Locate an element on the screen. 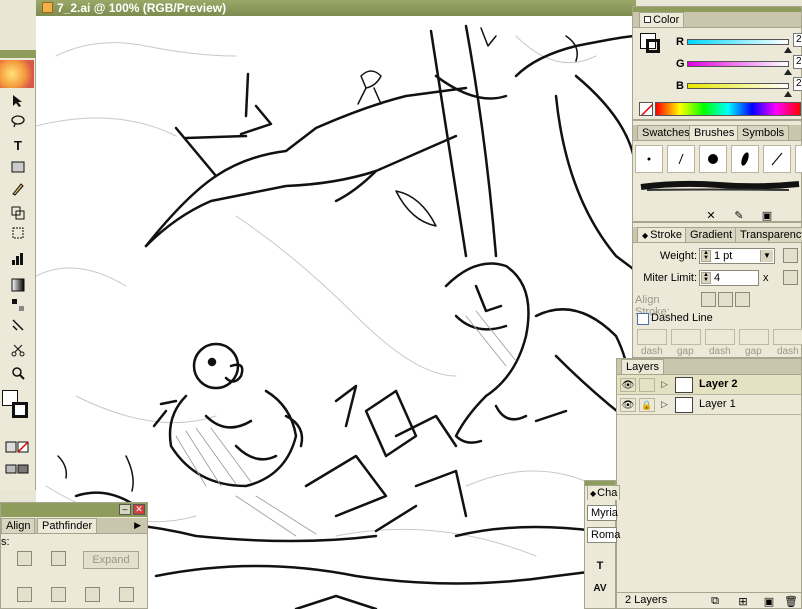  blend-tool-icon is located at coordinates (18, 305).